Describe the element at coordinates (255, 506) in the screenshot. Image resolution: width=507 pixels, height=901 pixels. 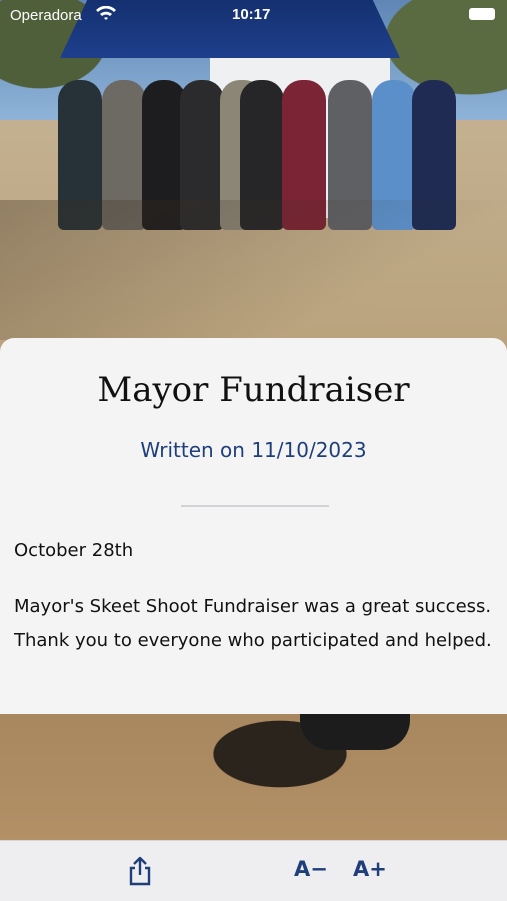
I see `divider` at that location.